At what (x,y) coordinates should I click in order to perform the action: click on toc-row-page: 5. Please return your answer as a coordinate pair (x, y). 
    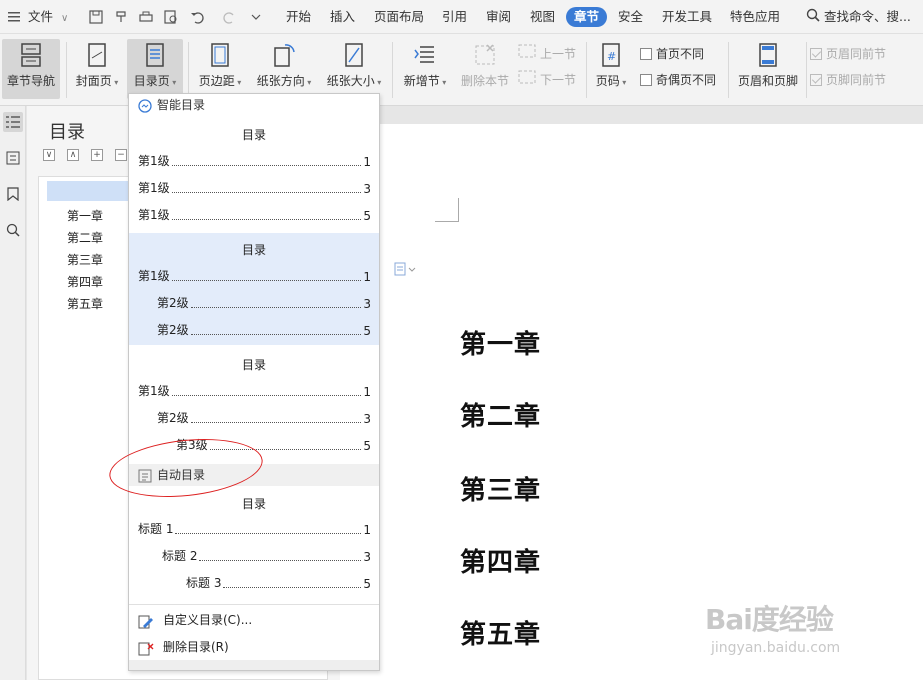
    Looking at the image, I should click on (367, 446).